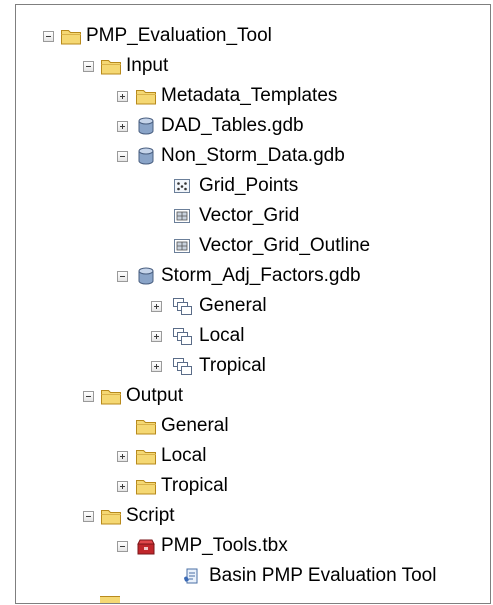 The width and height of the screenshot is (493, 605). I want to click on tree-node-vector-grid-outline: Vector_Grid_Outline, so click(253, 247).